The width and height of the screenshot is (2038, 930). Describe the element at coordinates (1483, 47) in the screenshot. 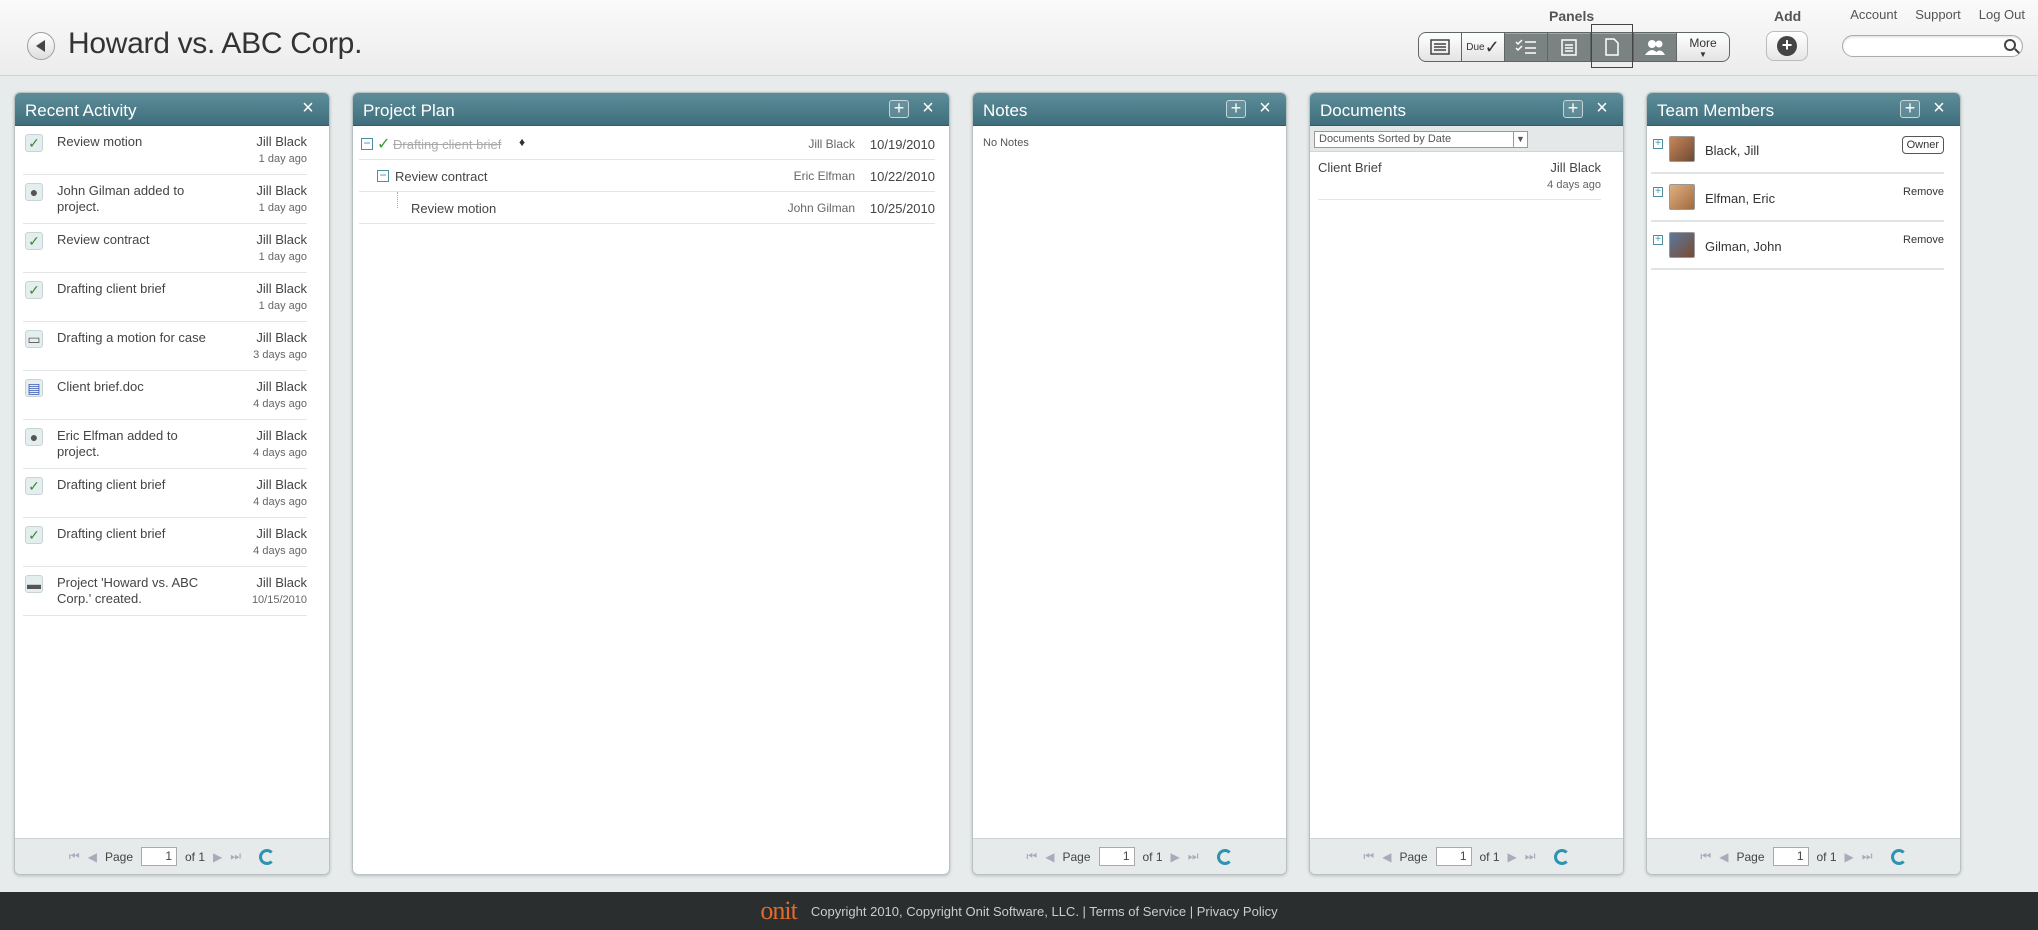

I see `due-panel-button: Due ✓` at that location.